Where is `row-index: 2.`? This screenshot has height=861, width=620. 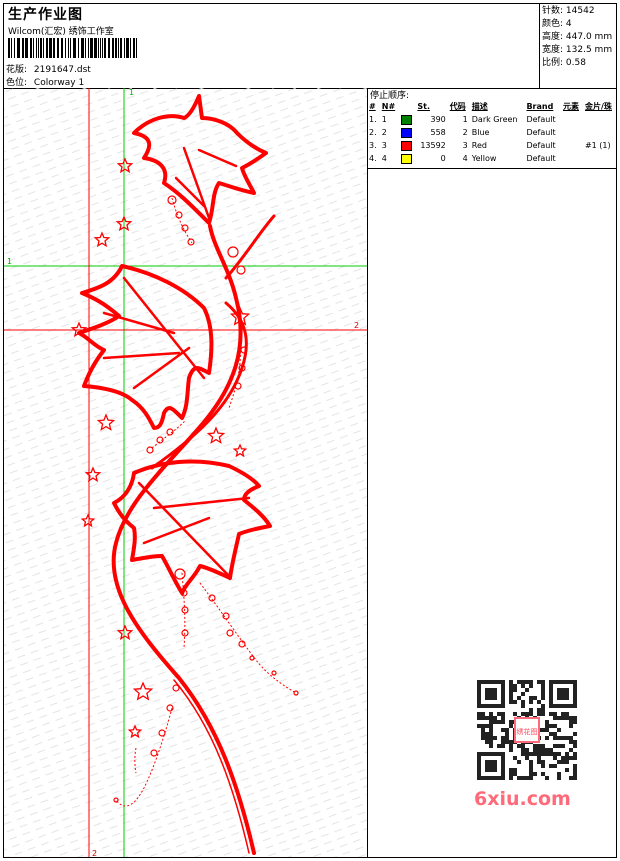 row-index: 2. is located at coordinates (373, 132).